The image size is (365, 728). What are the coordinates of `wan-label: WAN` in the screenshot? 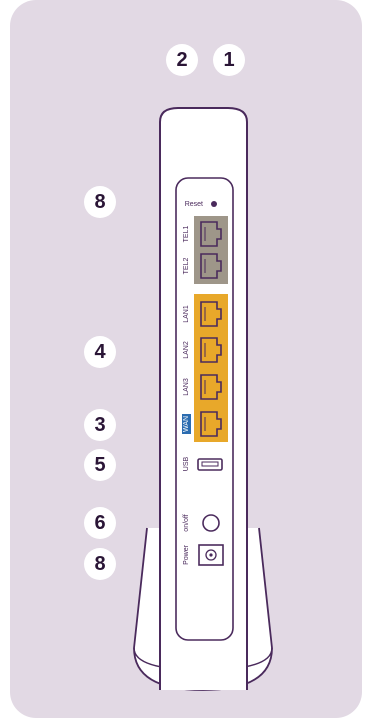 It's located at (186, 424).